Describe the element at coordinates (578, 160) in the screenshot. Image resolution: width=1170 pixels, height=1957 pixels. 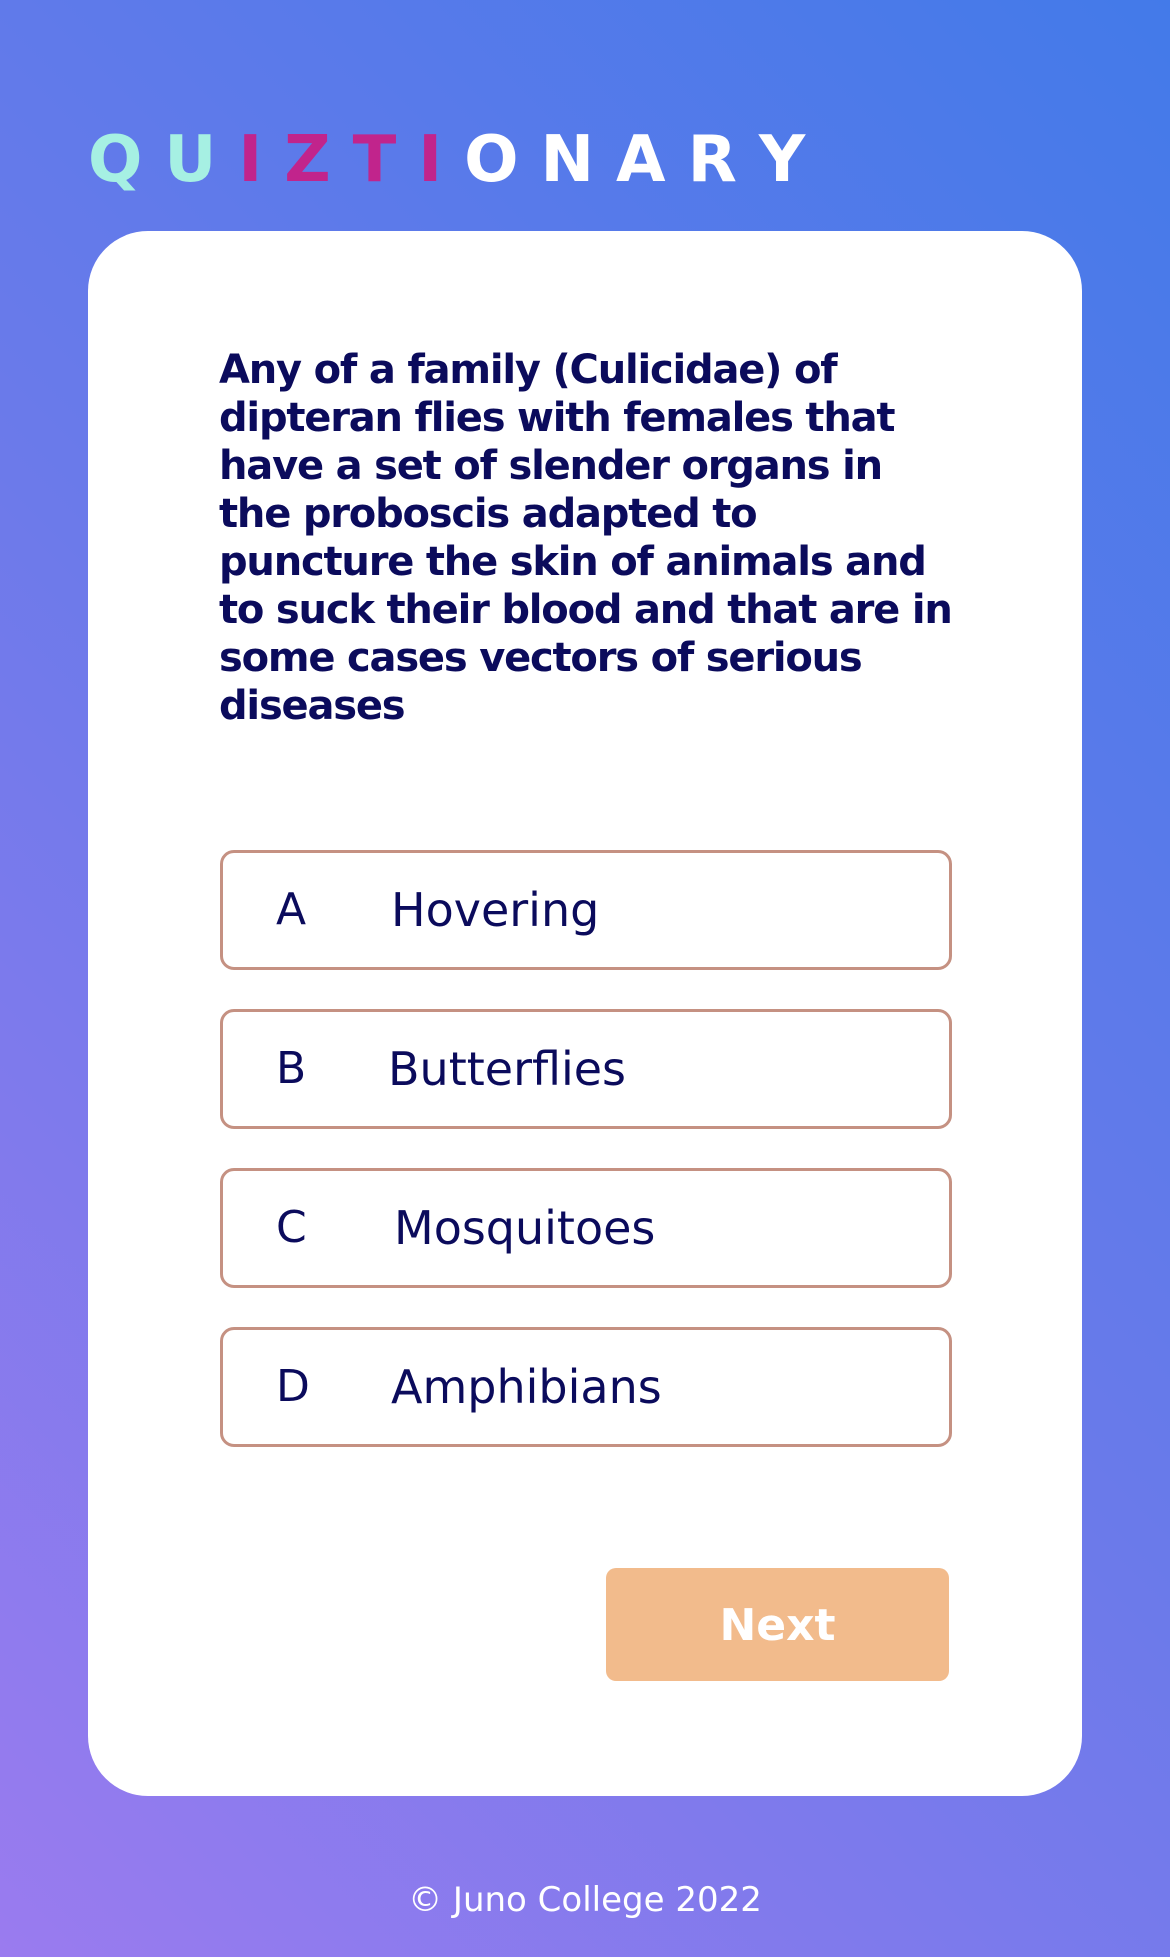
I see `logo-letter: N` at that location.